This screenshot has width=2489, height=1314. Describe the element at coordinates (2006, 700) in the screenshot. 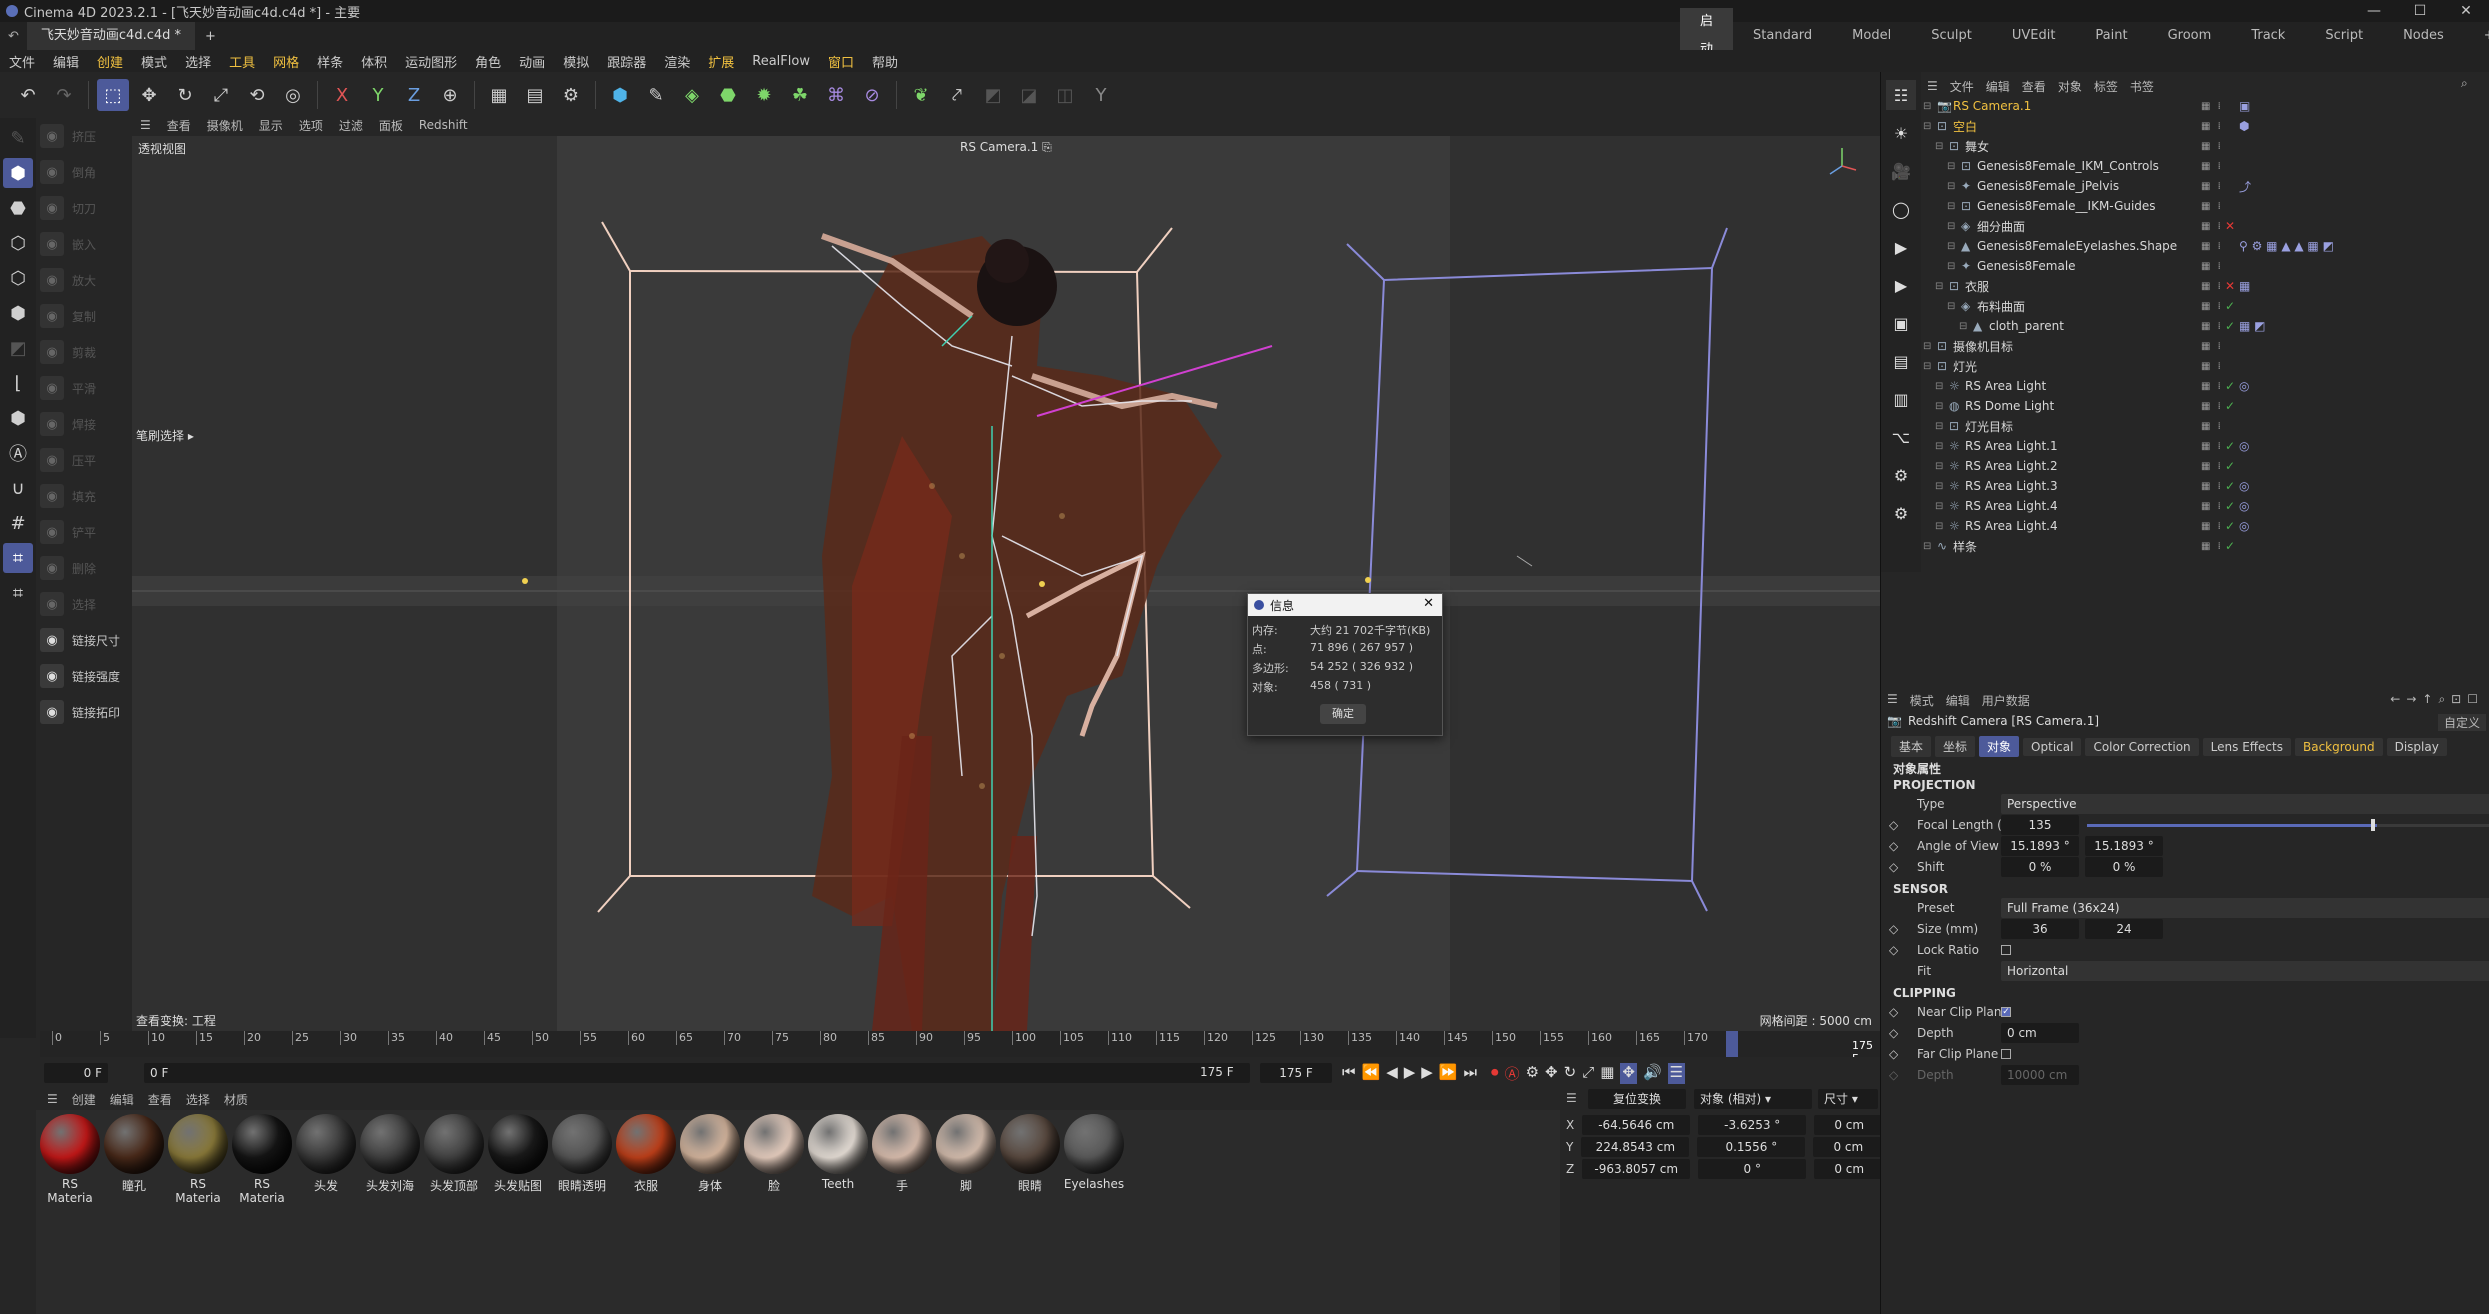

I see `attribute-menu-item: 用户数据` at that location.